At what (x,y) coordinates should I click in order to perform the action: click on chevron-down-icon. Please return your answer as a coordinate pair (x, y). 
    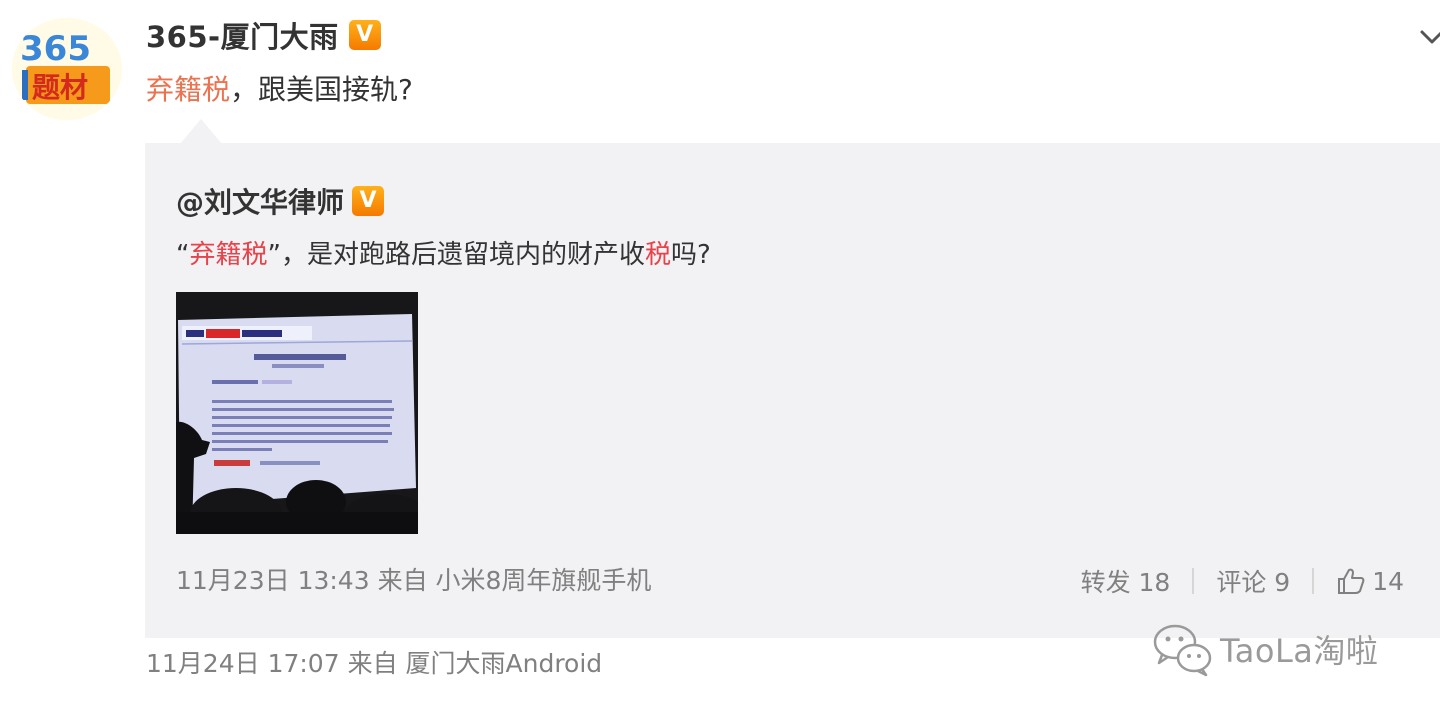
    Looking at the image, I should click on (1429, 37).